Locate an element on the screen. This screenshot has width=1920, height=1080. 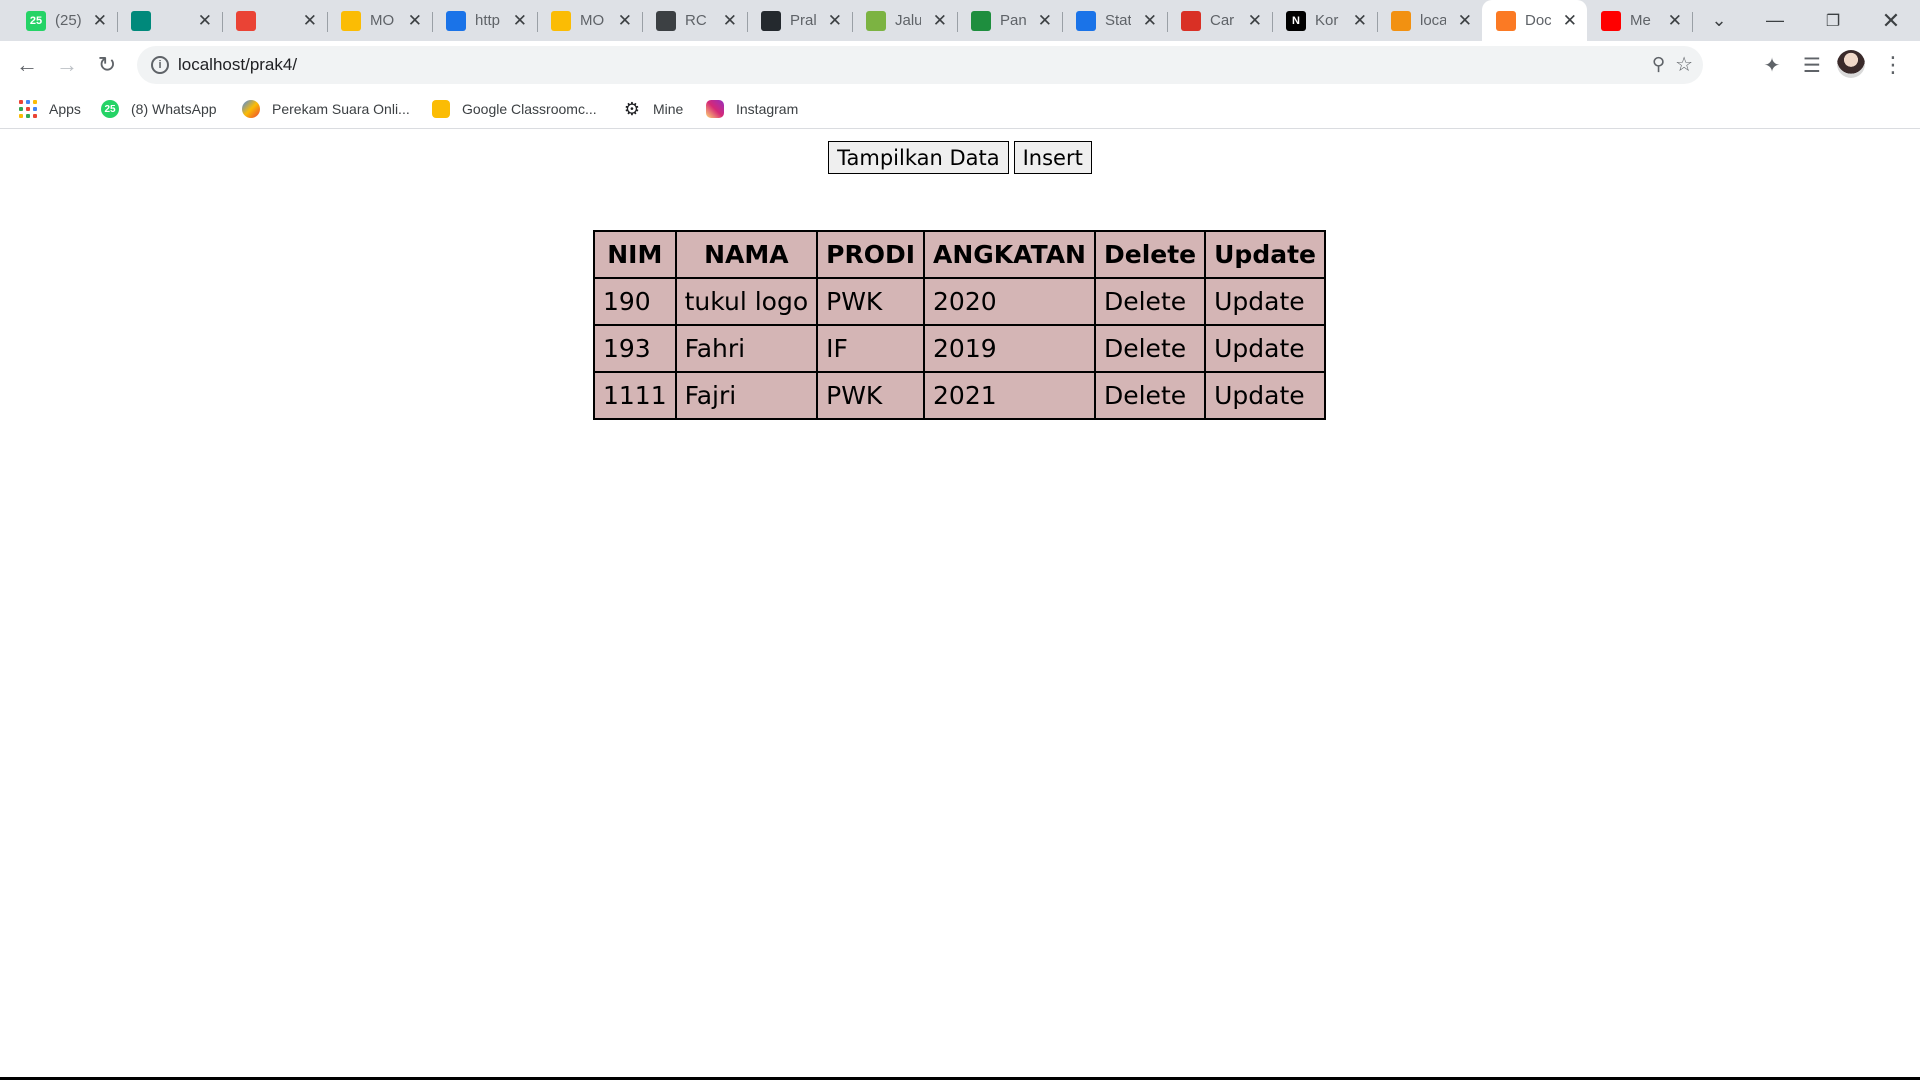
notion-icon: N is located at coordinates (1296, 20).